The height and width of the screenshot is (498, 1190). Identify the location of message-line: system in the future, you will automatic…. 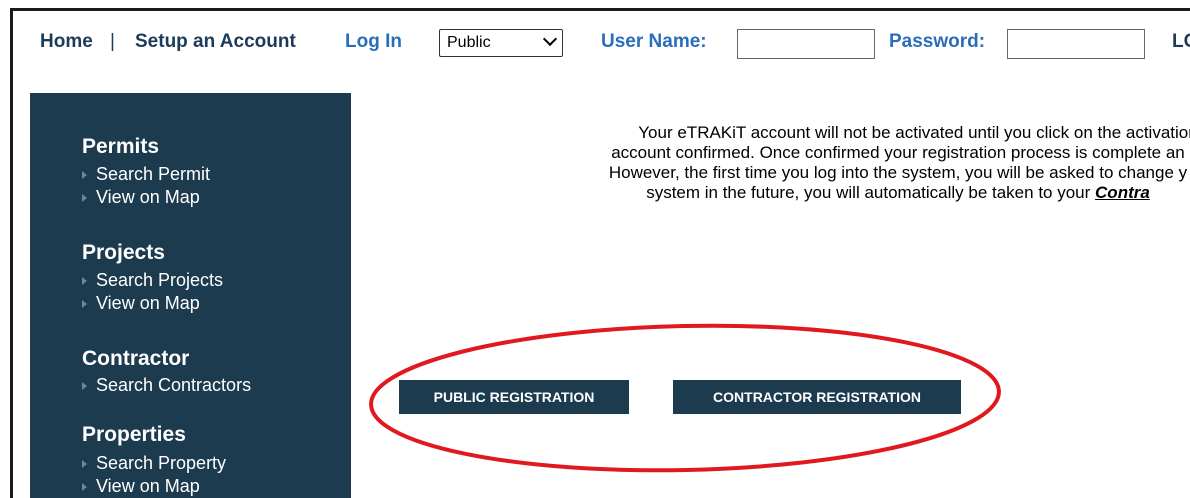
(898, 192).